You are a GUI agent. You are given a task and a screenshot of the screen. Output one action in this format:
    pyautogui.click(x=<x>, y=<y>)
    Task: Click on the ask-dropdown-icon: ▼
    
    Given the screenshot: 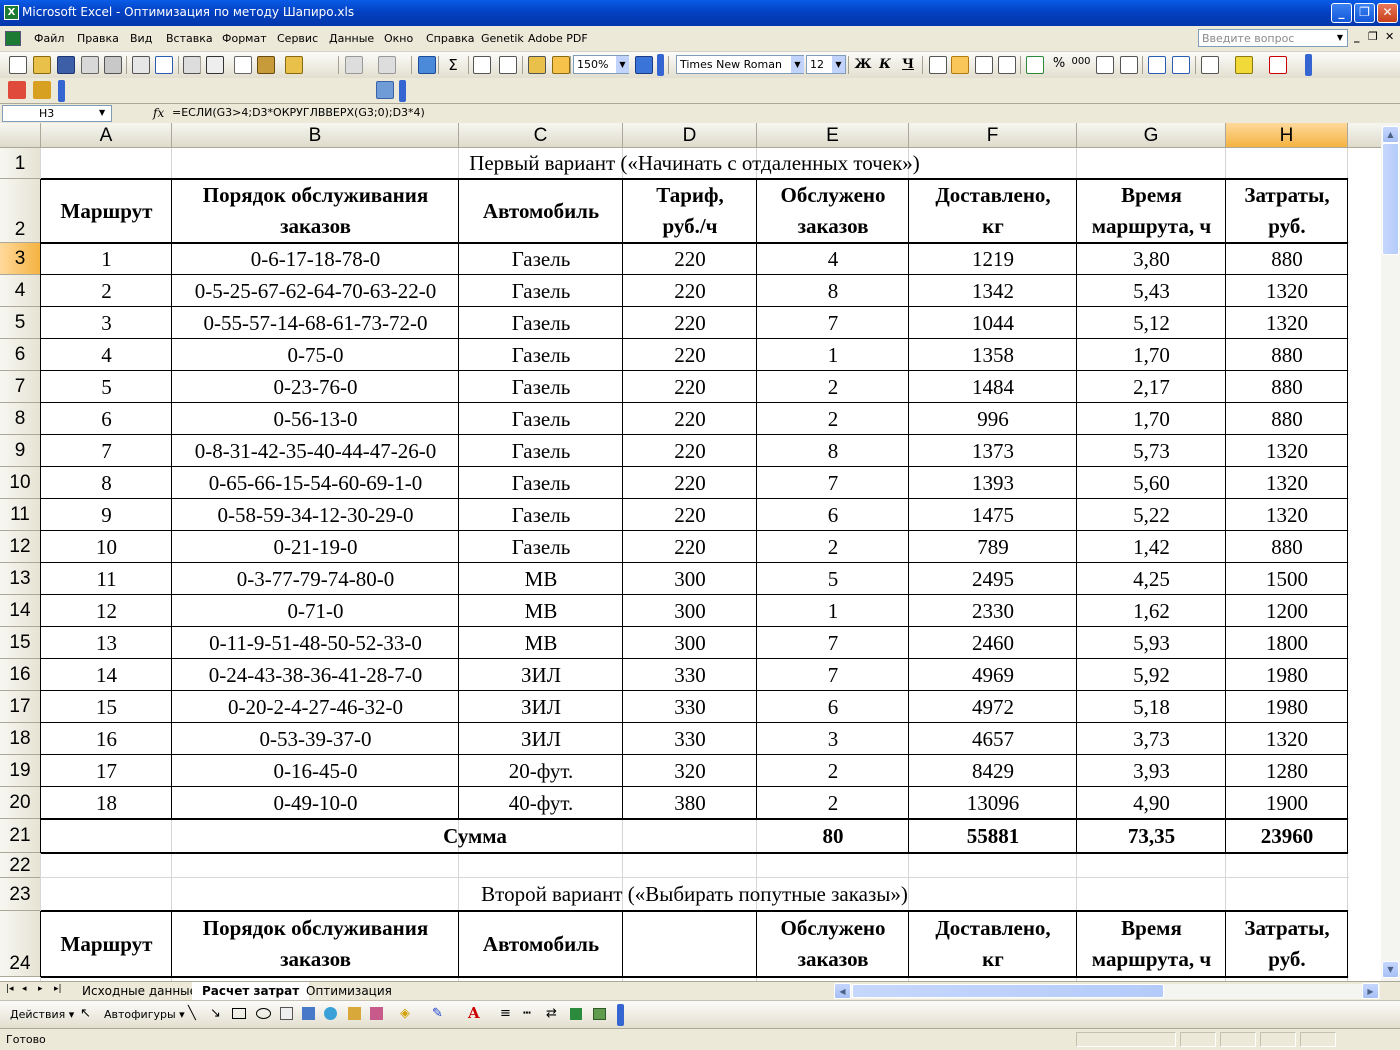 What is the action you would take?
    pyautogui.click(x=1340, y=38)
    